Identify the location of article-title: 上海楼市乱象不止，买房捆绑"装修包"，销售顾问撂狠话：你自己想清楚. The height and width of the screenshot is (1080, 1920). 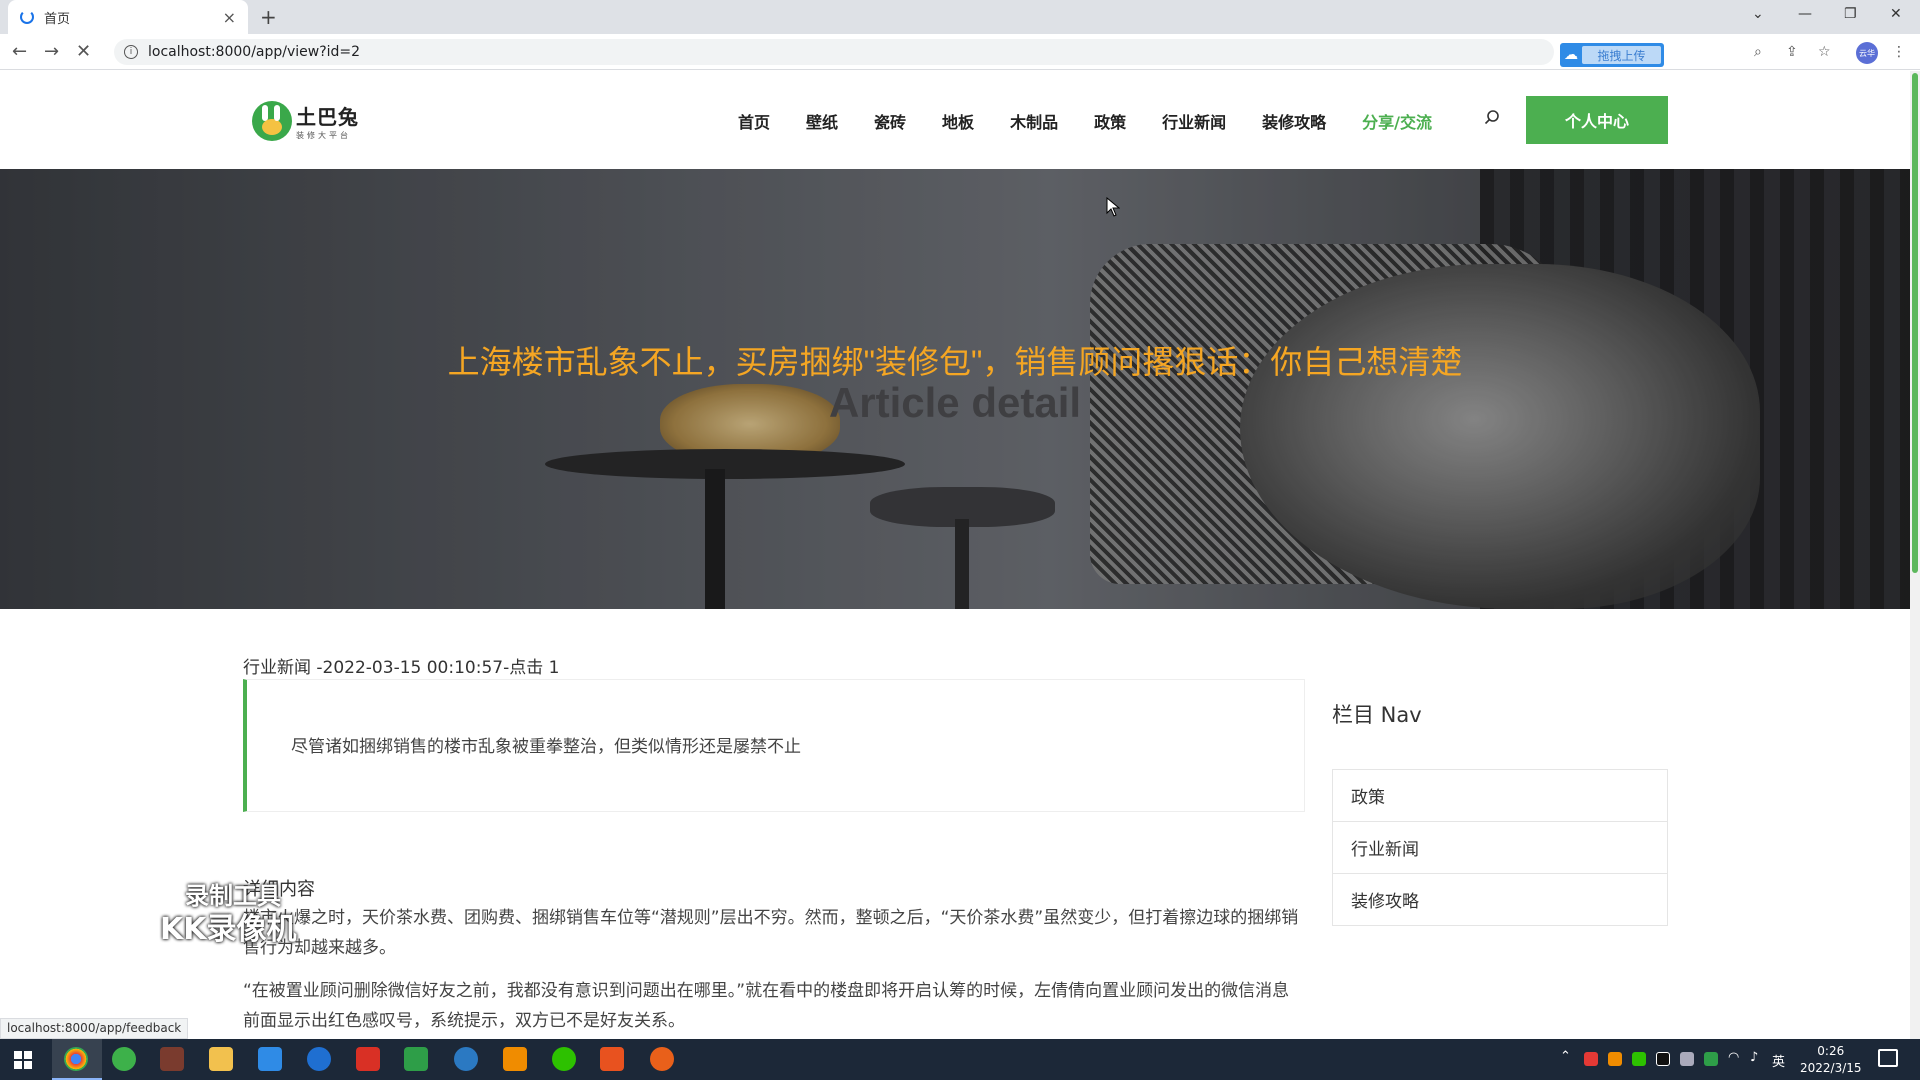
(955, 362).